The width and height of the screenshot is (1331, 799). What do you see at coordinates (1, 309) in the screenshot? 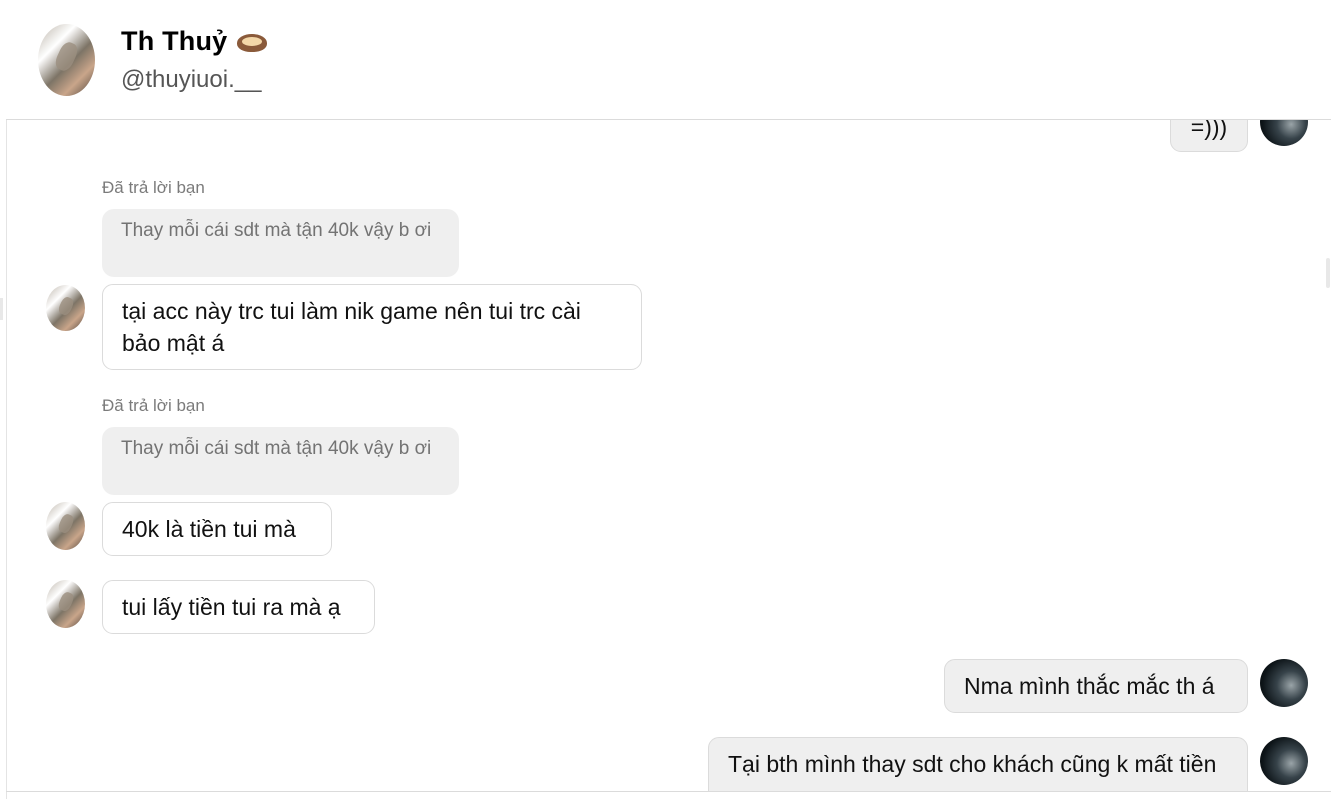
I see `left-panel-handle` at bounding box center [1, 309].